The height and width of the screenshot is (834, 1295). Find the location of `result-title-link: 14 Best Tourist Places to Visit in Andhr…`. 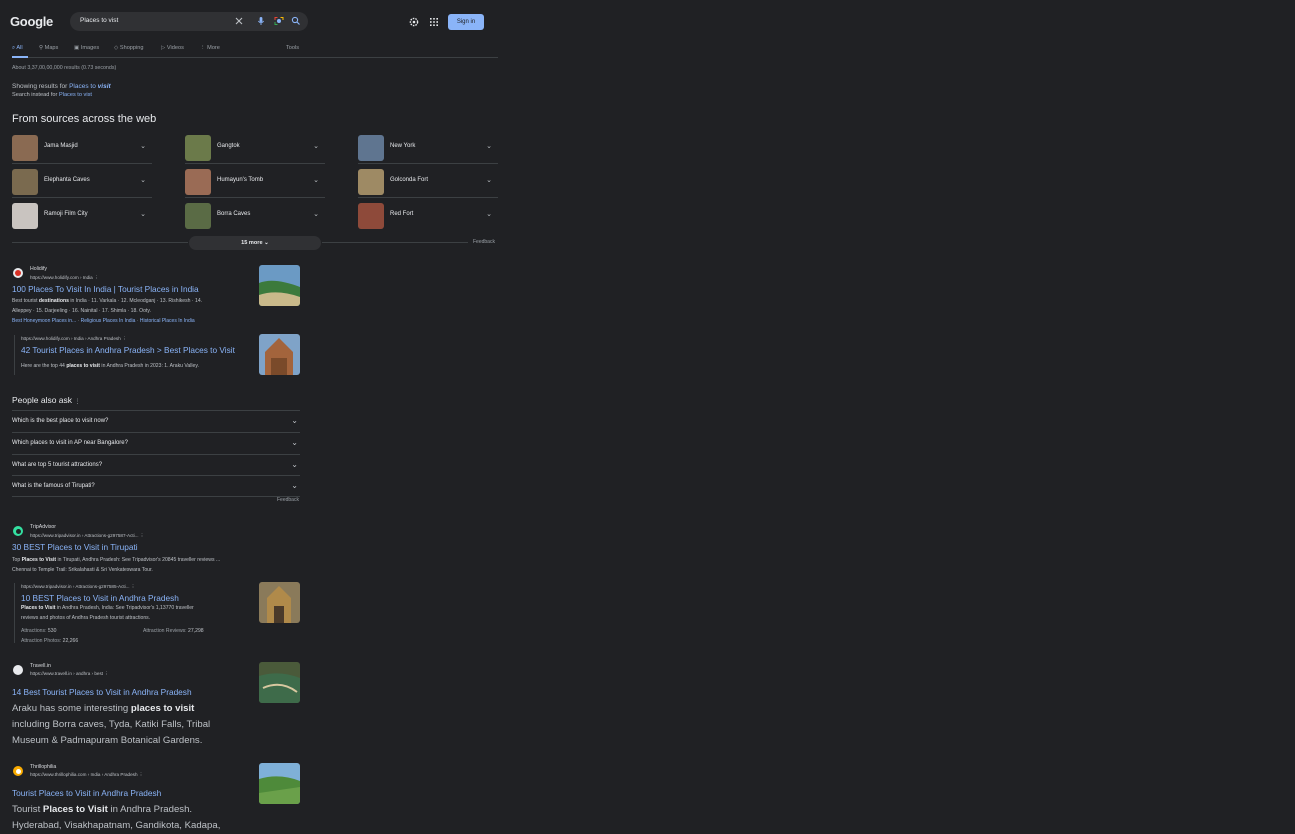

result-title-link: 14 Best Tourist Places to Visit in Andhr… is located at coordinates (102, 692).